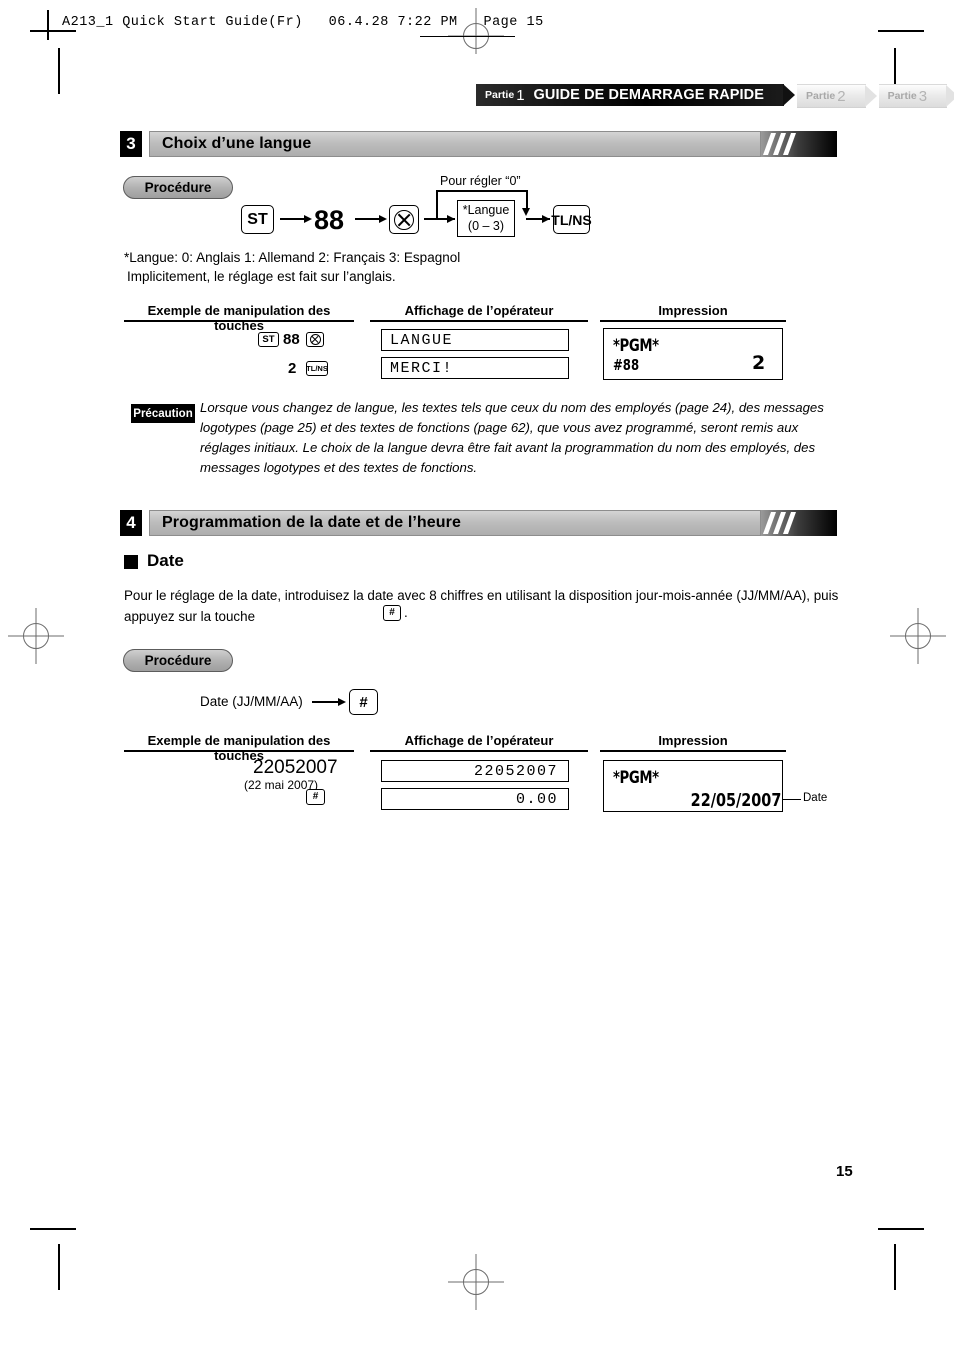 The width and height of the screenshot is (954, 1351). What do you see at coordinates (895, 1267) in the screenshot?
I see `crop-mark-bottom-right-v` at bounding box center [895, 1267].